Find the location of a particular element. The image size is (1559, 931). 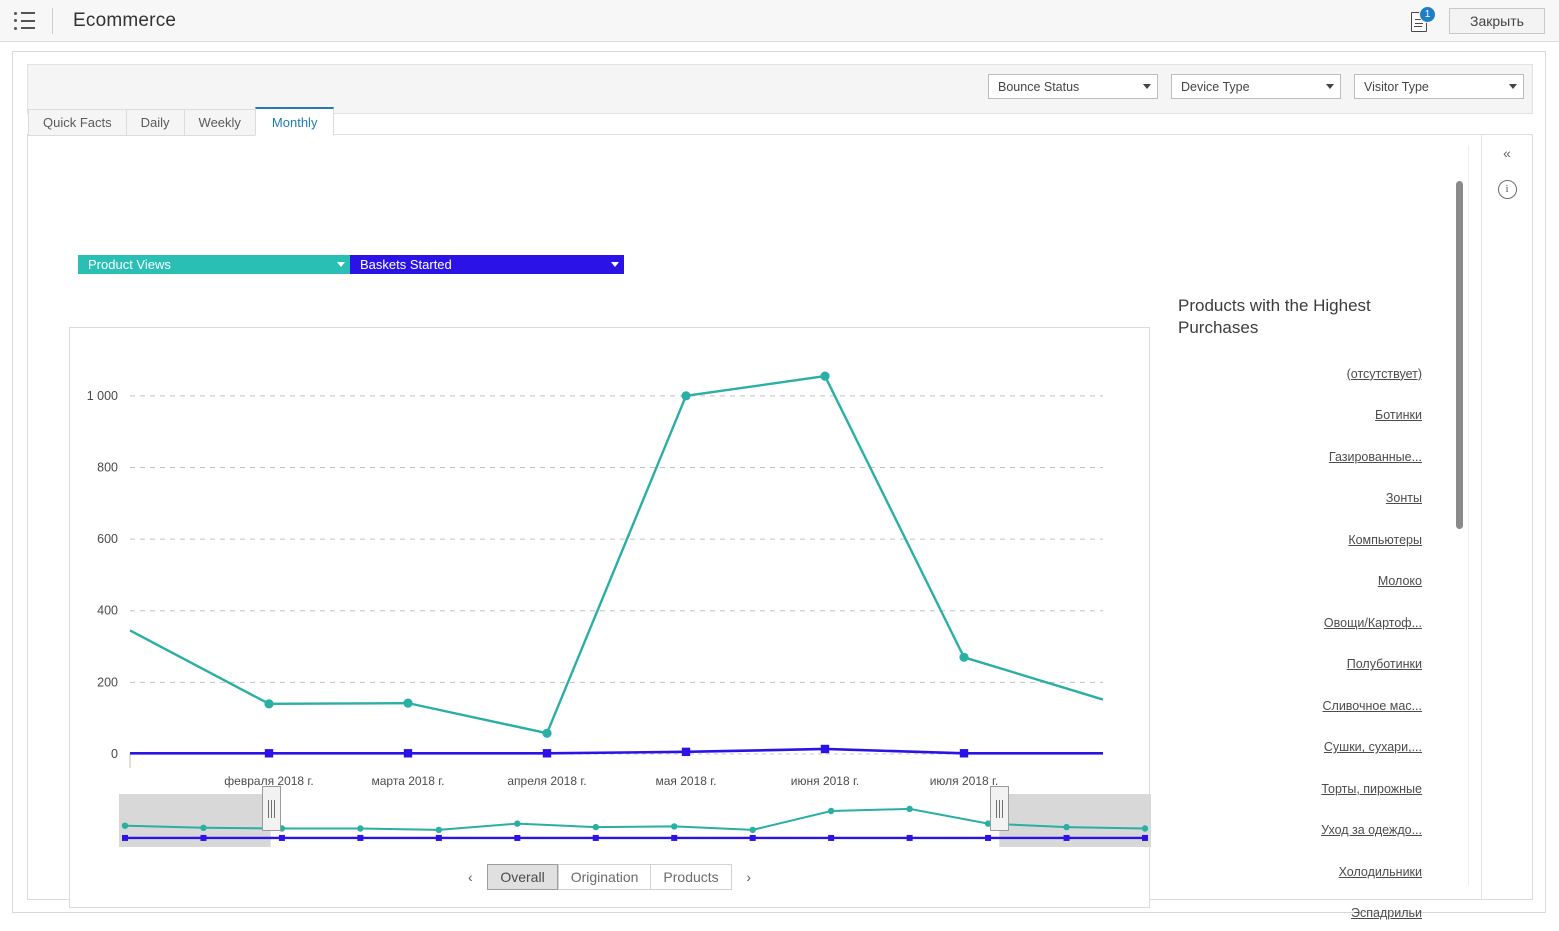

series-b-label: Baskets Started is located at coordinates (406, 264).